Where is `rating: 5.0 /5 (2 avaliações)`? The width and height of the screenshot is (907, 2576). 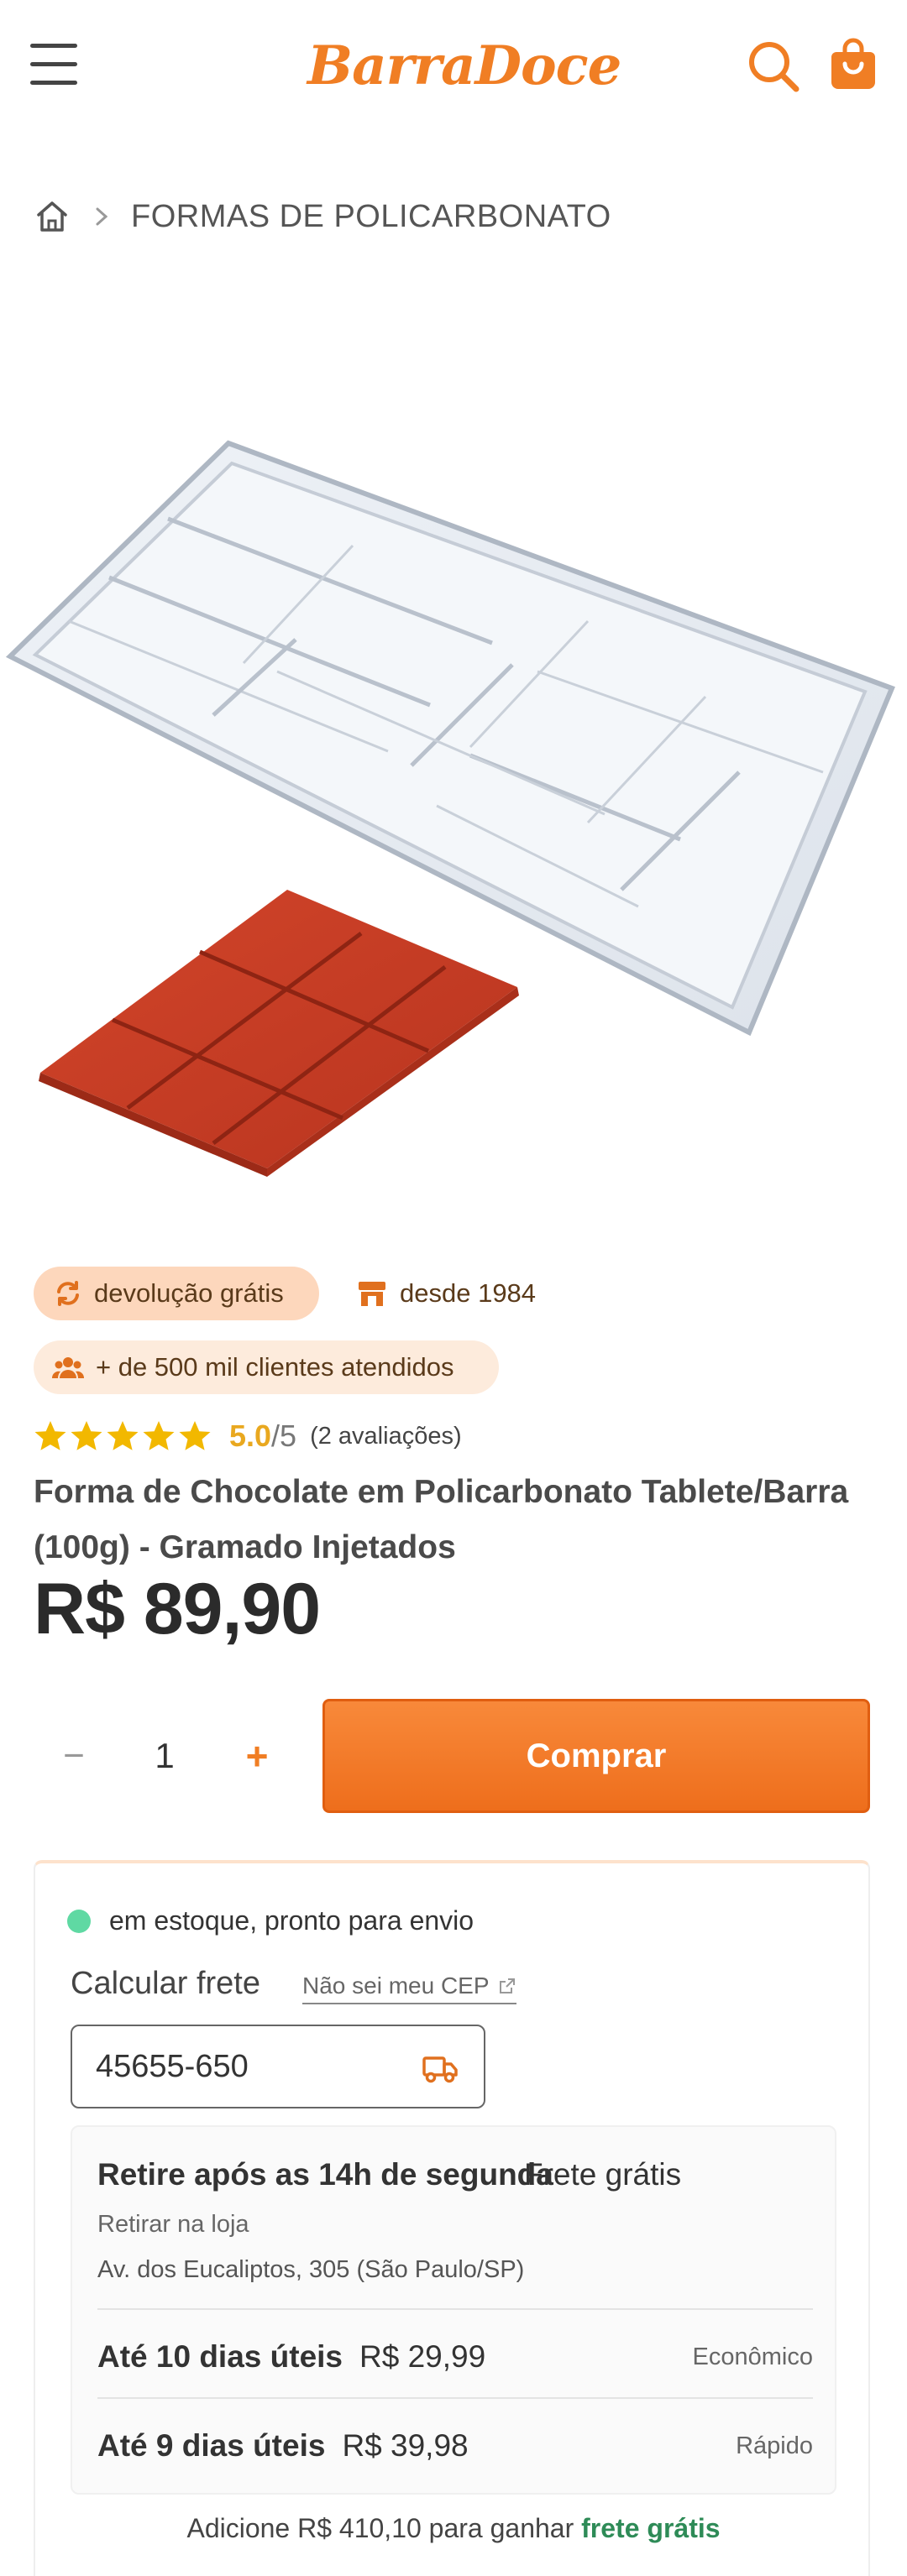
rating: 5.0 /5 (2 avaliações) is located at coordinates (248, 1436).